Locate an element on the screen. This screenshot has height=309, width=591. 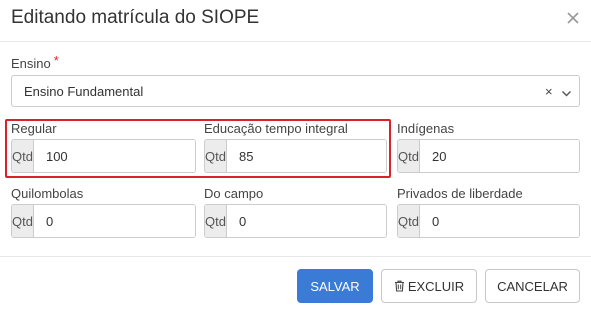
header-divider is located at coordinates (295, 41).